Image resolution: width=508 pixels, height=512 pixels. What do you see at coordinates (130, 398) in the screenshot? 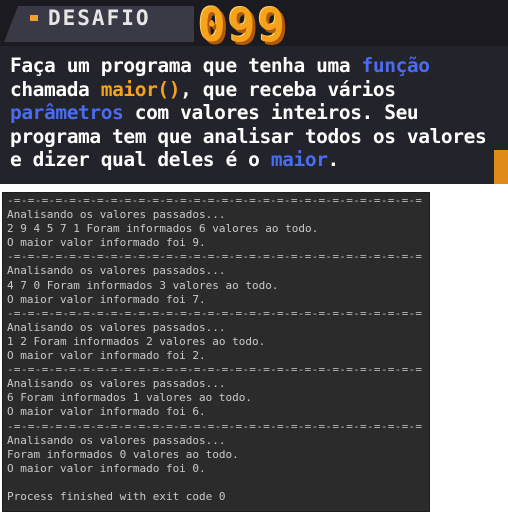
I see `console-line-values: 6 Foram informados 1 valores ao todo.` at bounding box center [130, 398].